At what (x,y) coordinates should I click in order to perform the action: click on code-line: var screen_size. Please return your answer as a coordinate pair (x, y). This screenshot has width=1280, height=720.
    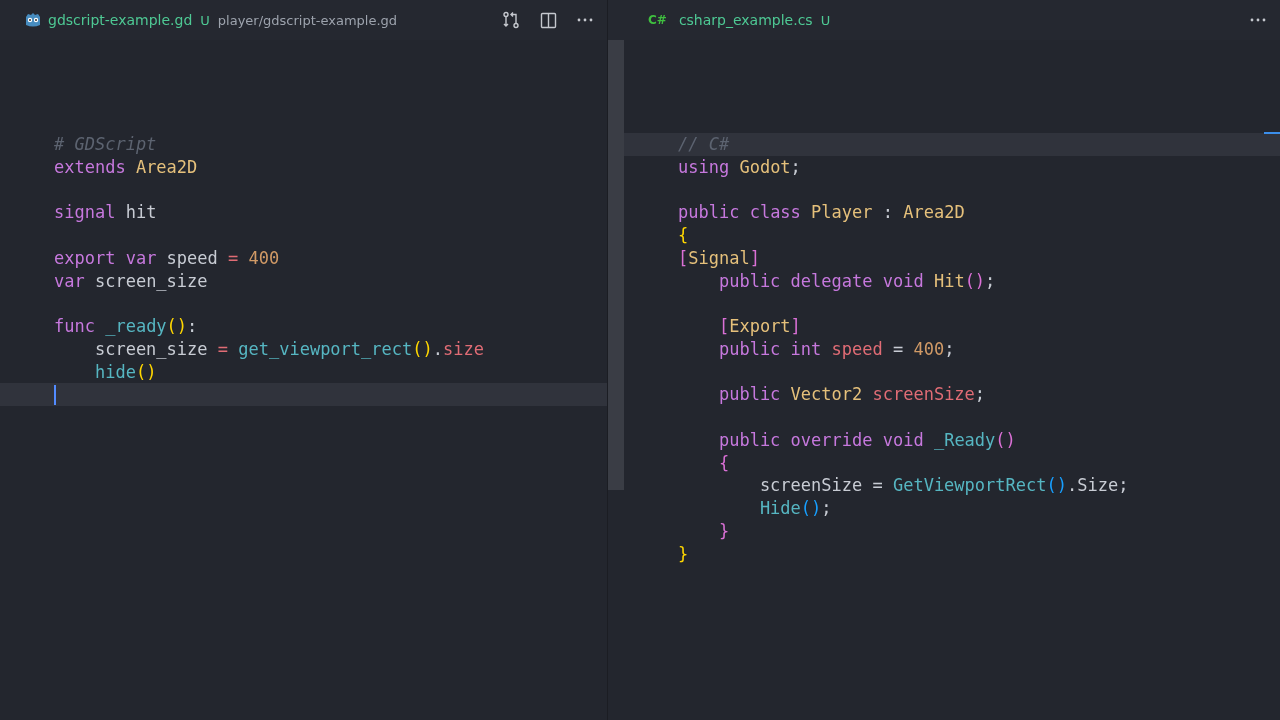
    Looking at the image, I should click on (131, 281).